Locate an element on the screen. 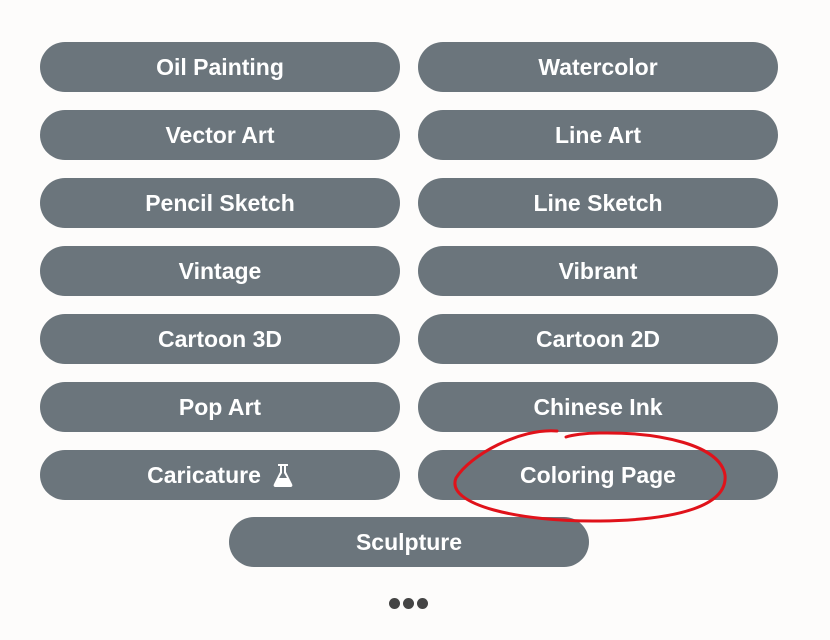  style-button-chinese-ink: Chinese Ink is located at coordinates (598, 407).